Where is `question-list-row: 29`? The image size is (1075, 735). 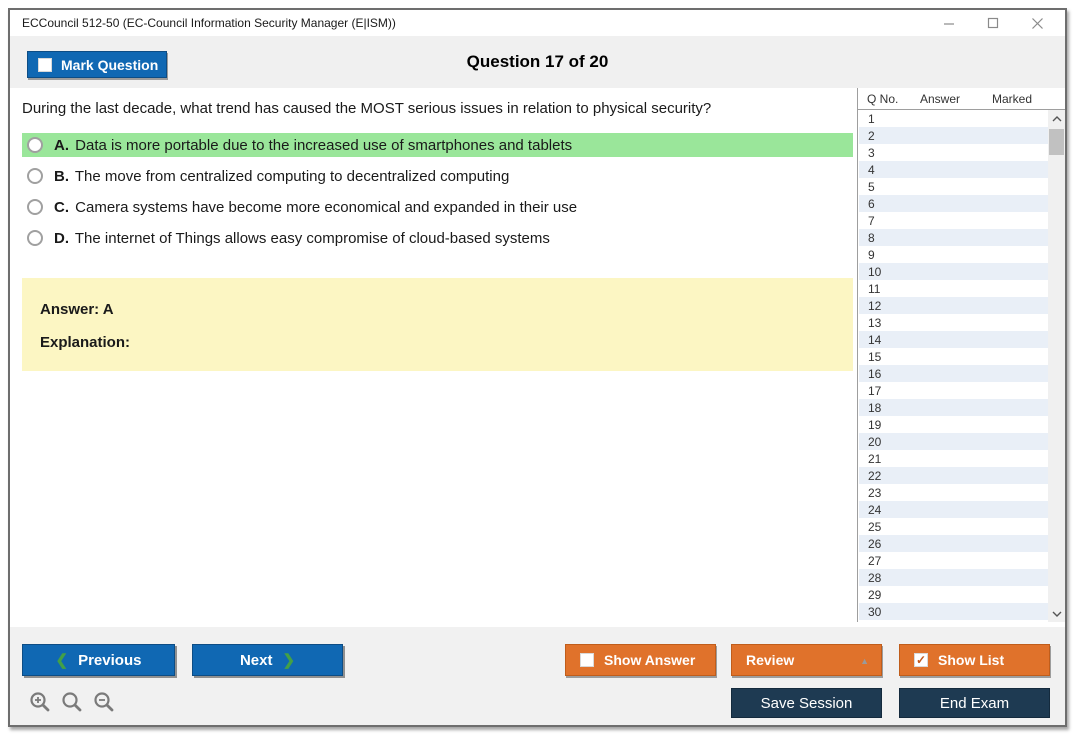
question-list-row: 29 is located at coordinates (953, 594).